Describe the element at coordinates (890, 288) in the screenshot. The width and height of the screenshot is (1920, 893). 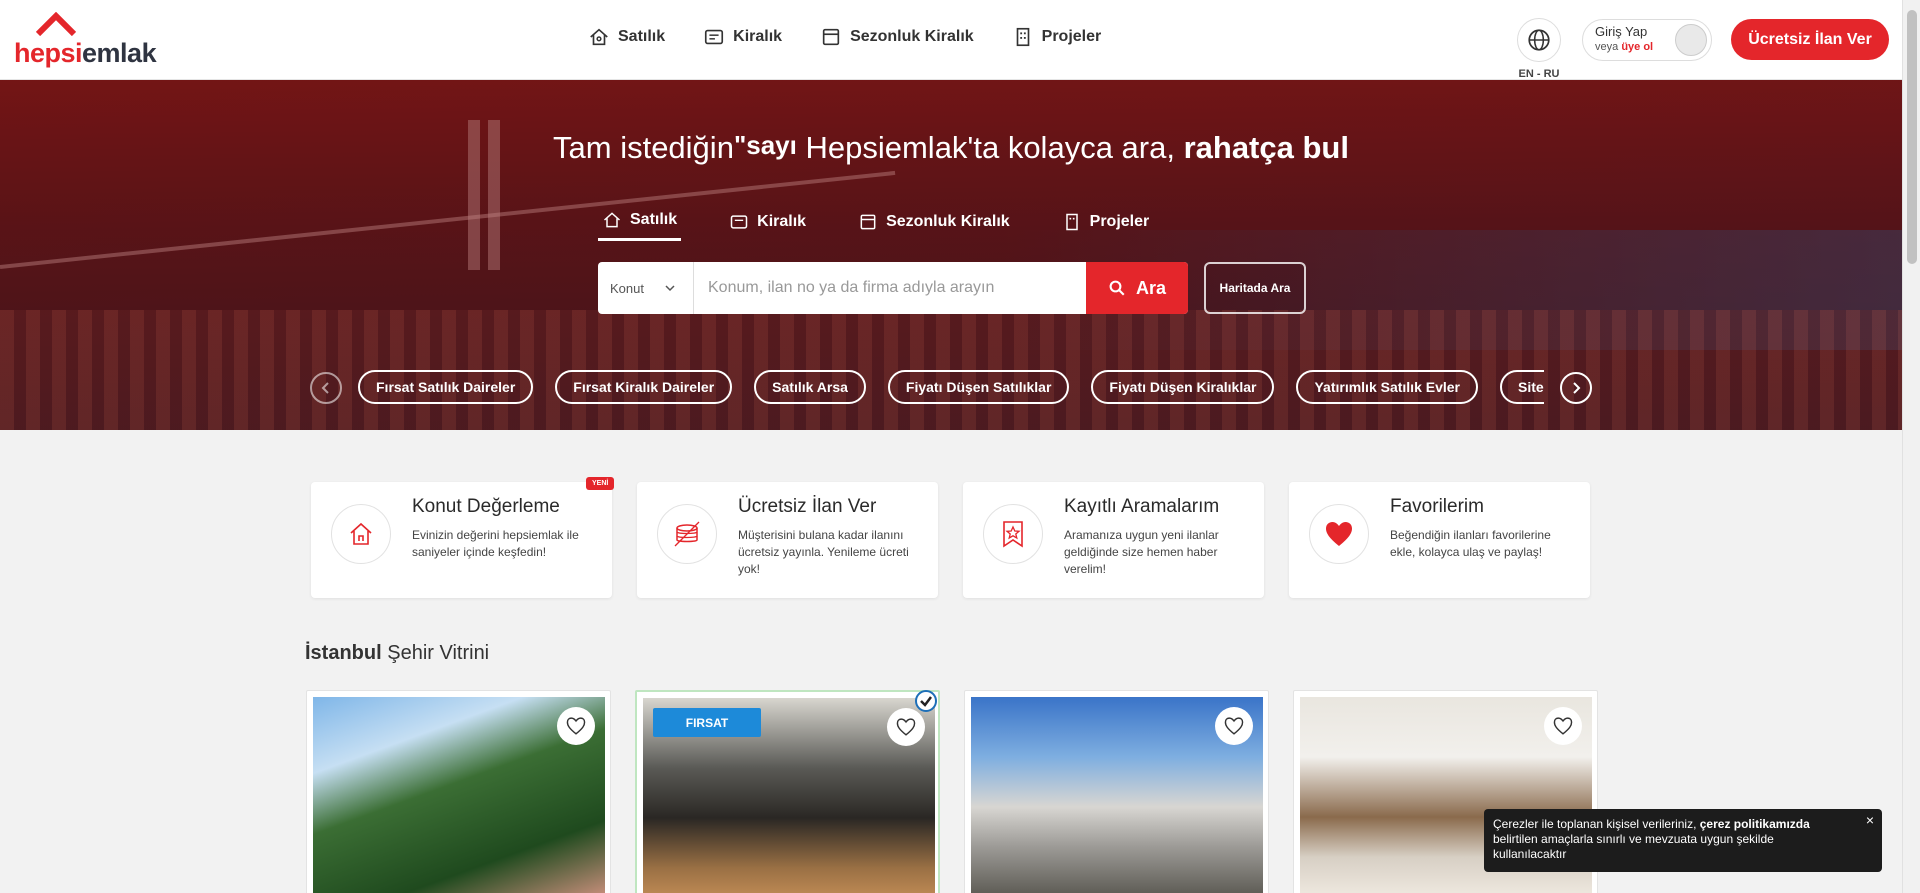
I see `search-input` at that location.